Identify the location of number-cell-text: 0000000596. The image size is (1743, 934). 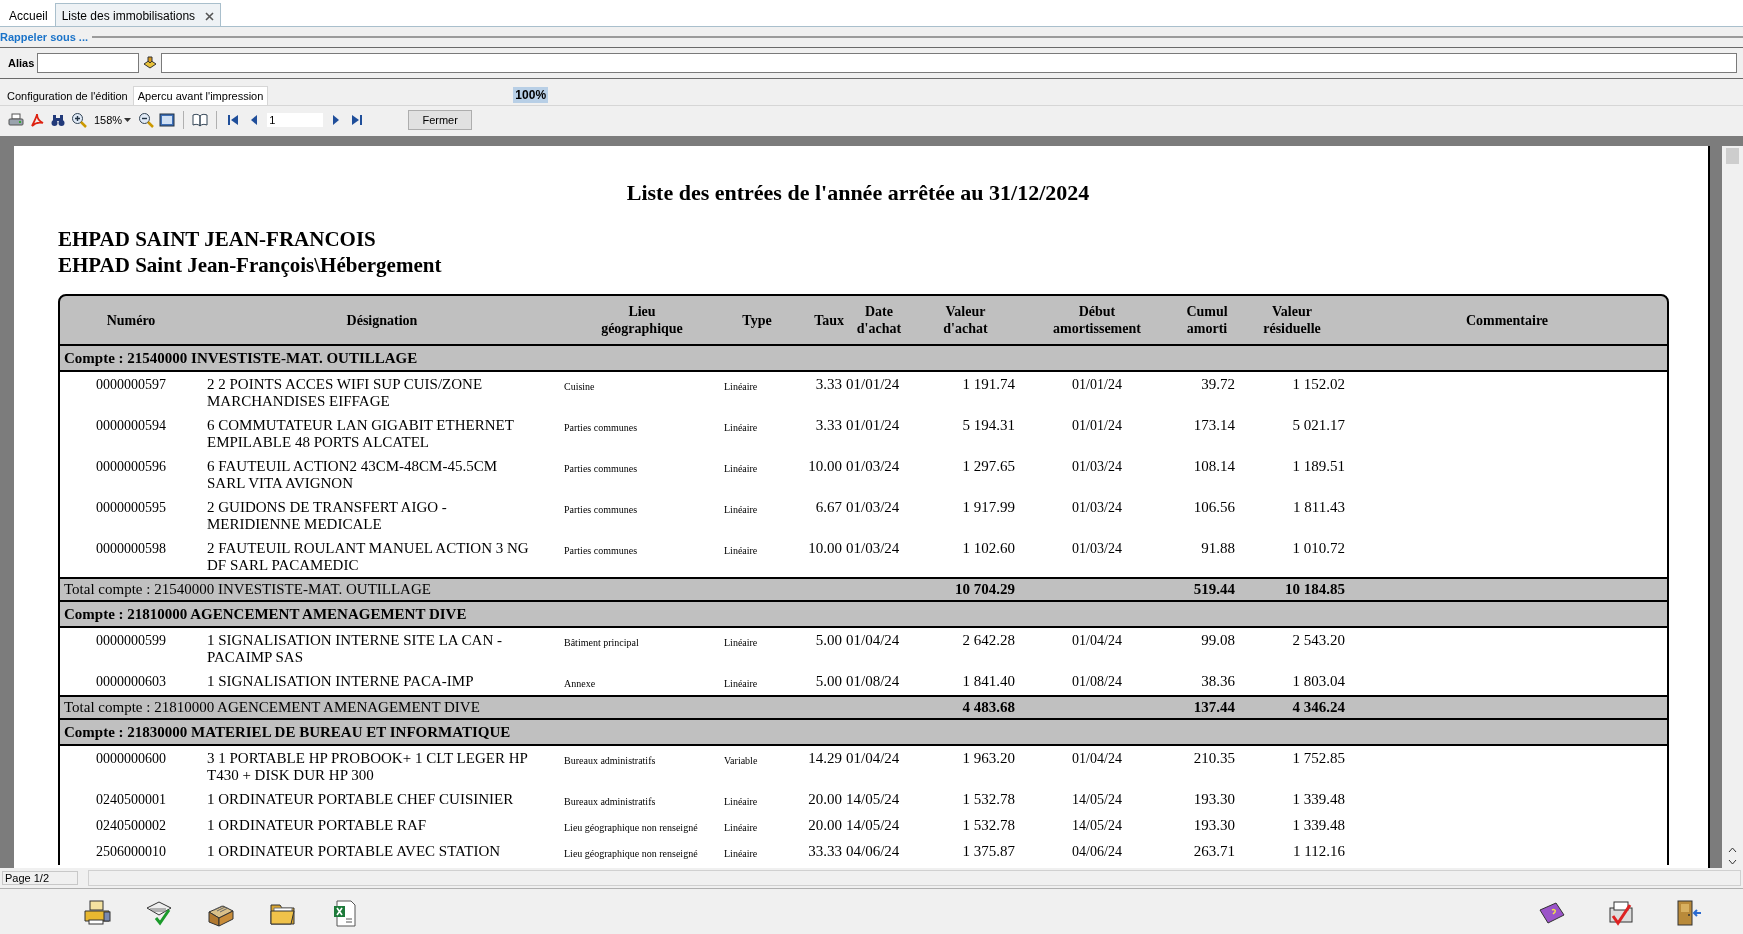
(131, 467).